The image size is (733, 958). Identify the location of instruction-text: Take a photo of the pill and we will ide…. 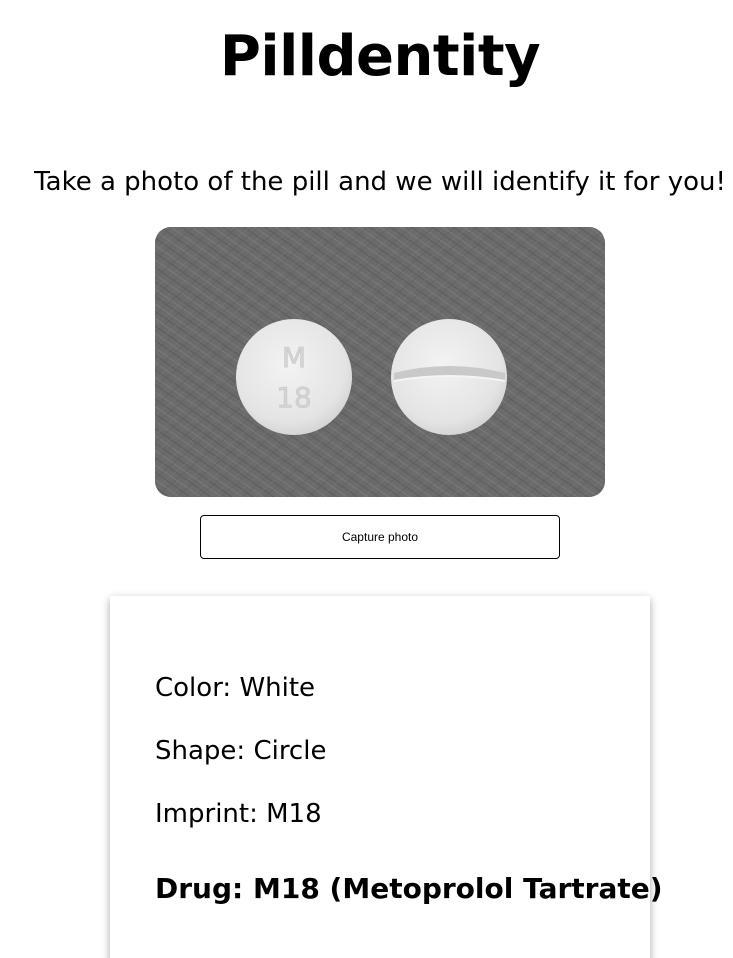
(380, 182).